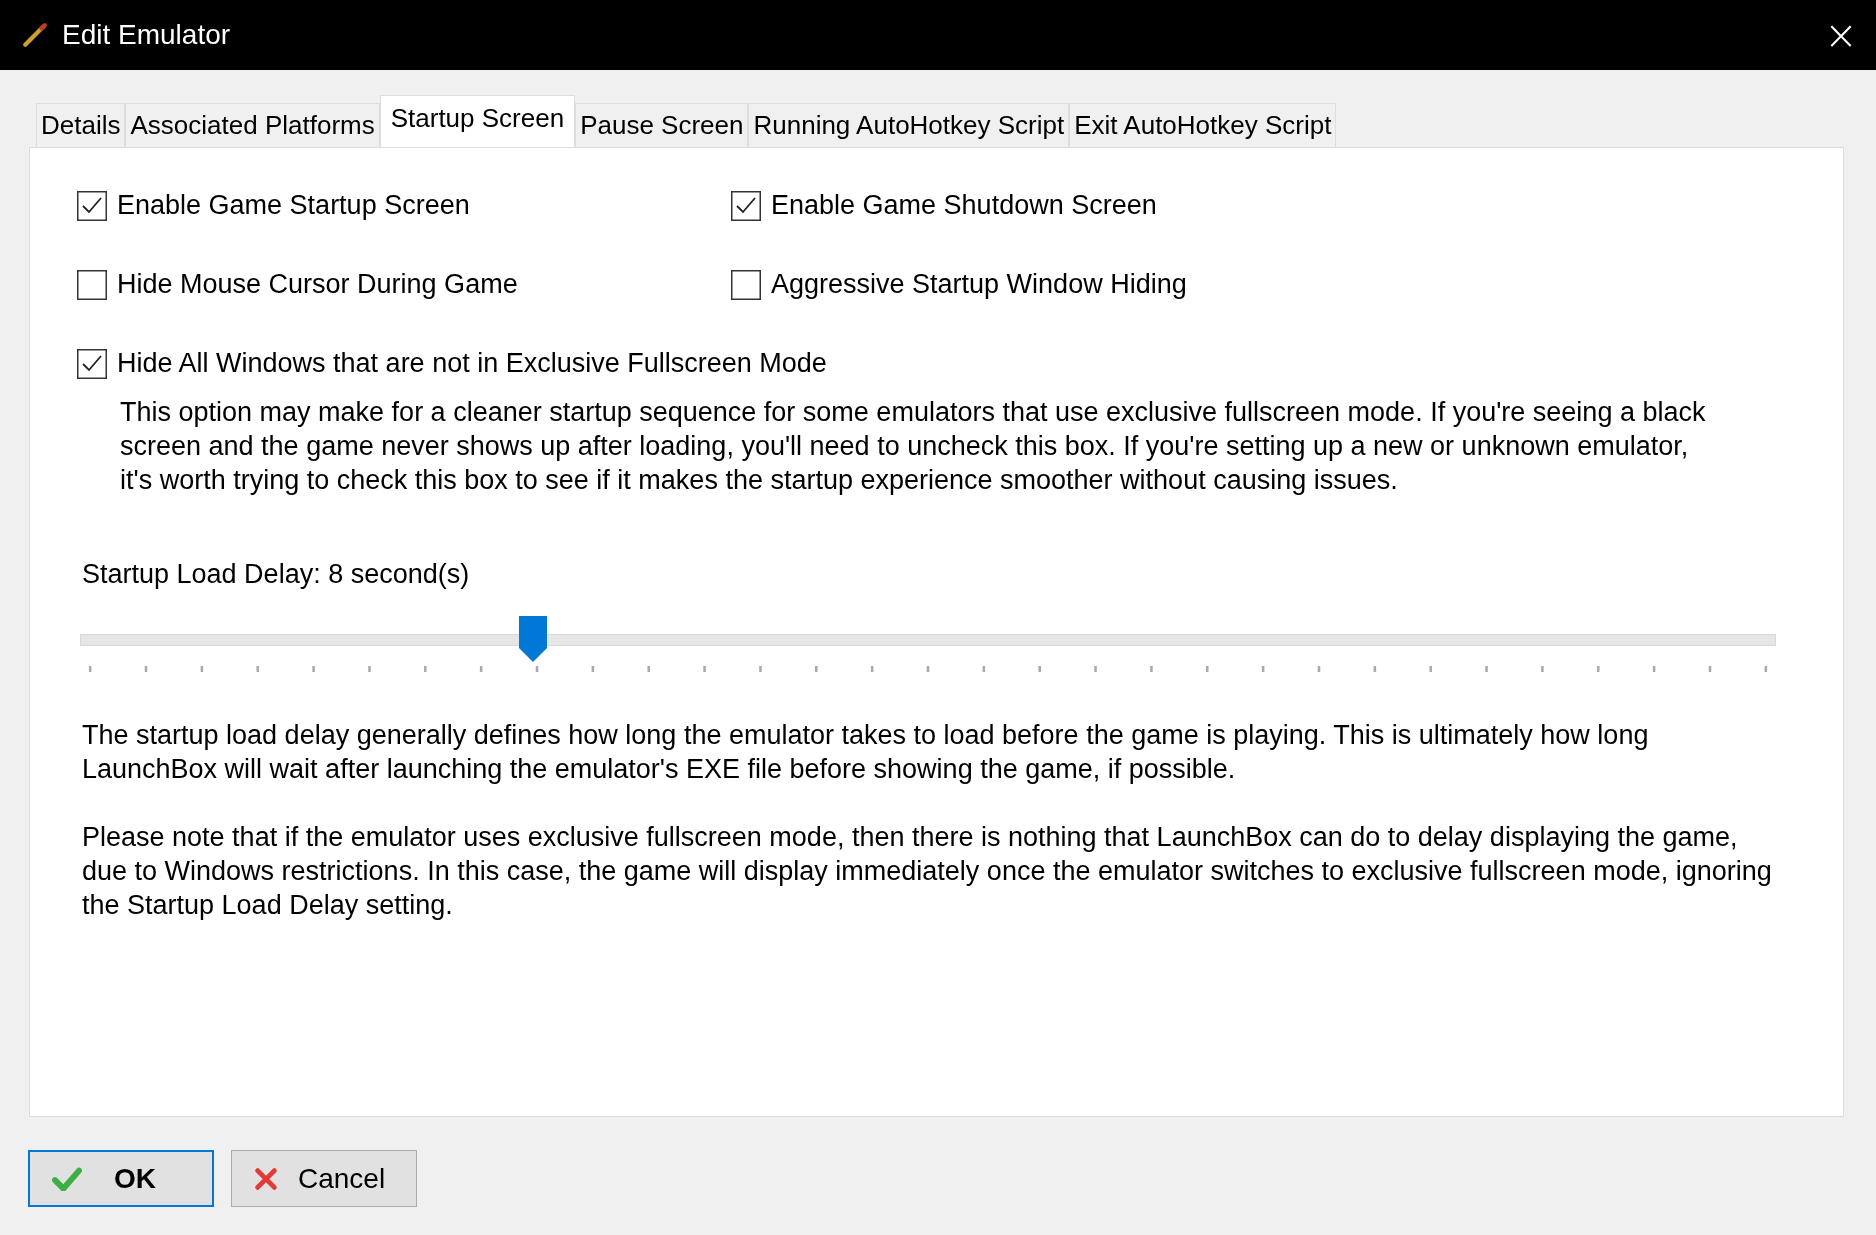  I want to click on checkbox-label: Aggressive Startup Window Hiding, so click(979, 284).